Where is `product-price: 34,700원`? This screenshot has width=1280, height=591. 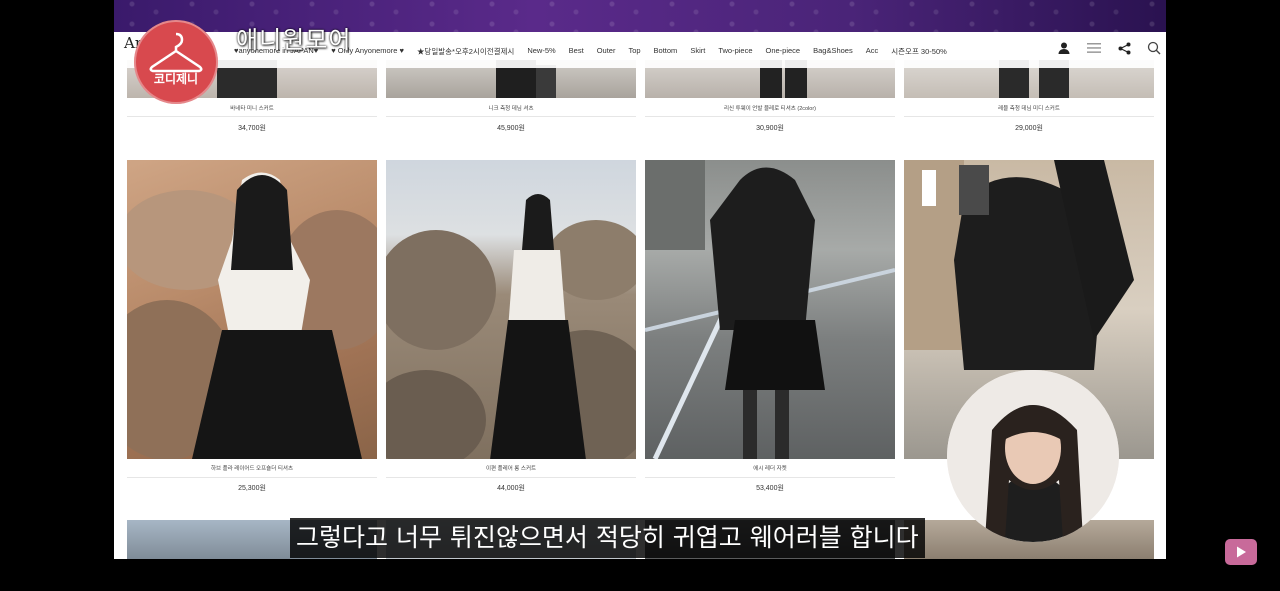
product-price: 34,700원 is located at coordinates (252, 128).